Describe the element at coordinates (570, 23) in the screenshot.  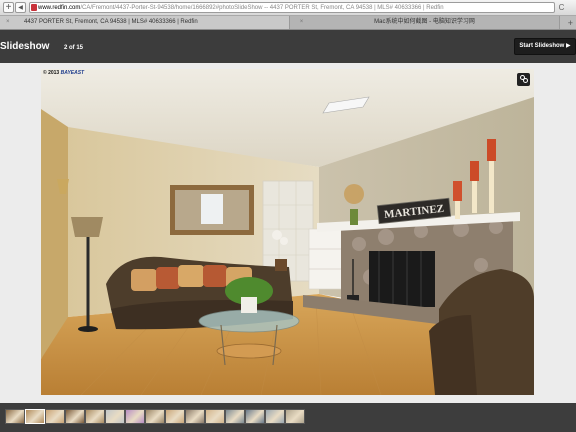
I see `new-tab-icon: +` at that location.